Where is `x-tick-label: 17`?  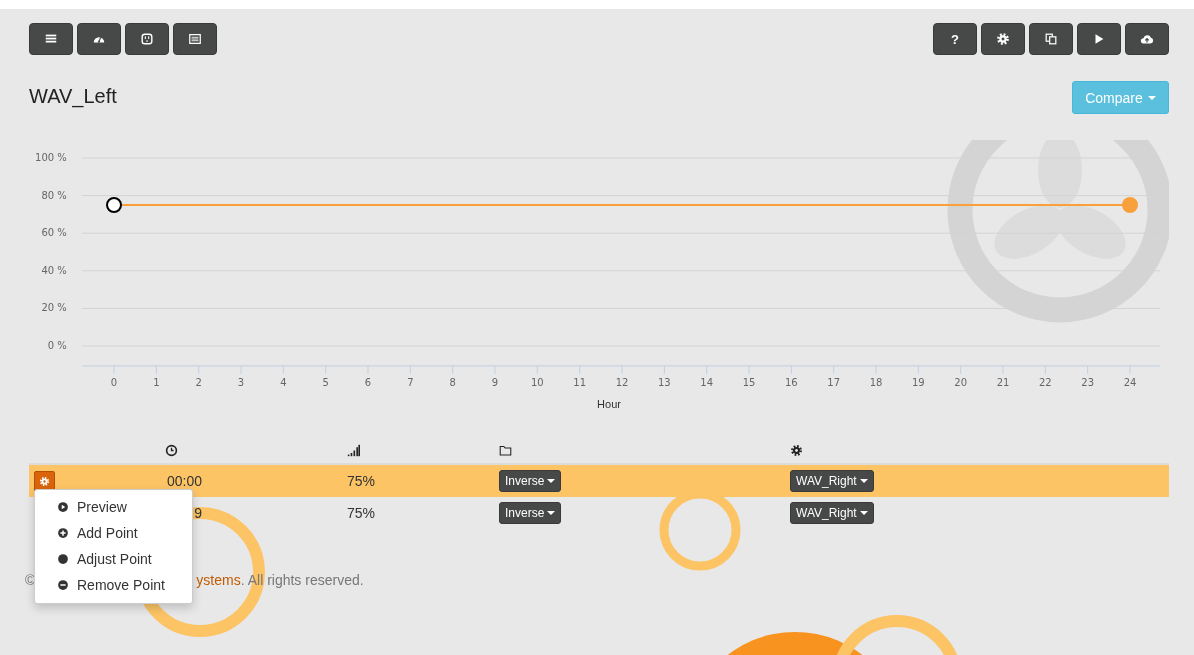
x-tick-label: 17 is located at coordinates (834, 382).